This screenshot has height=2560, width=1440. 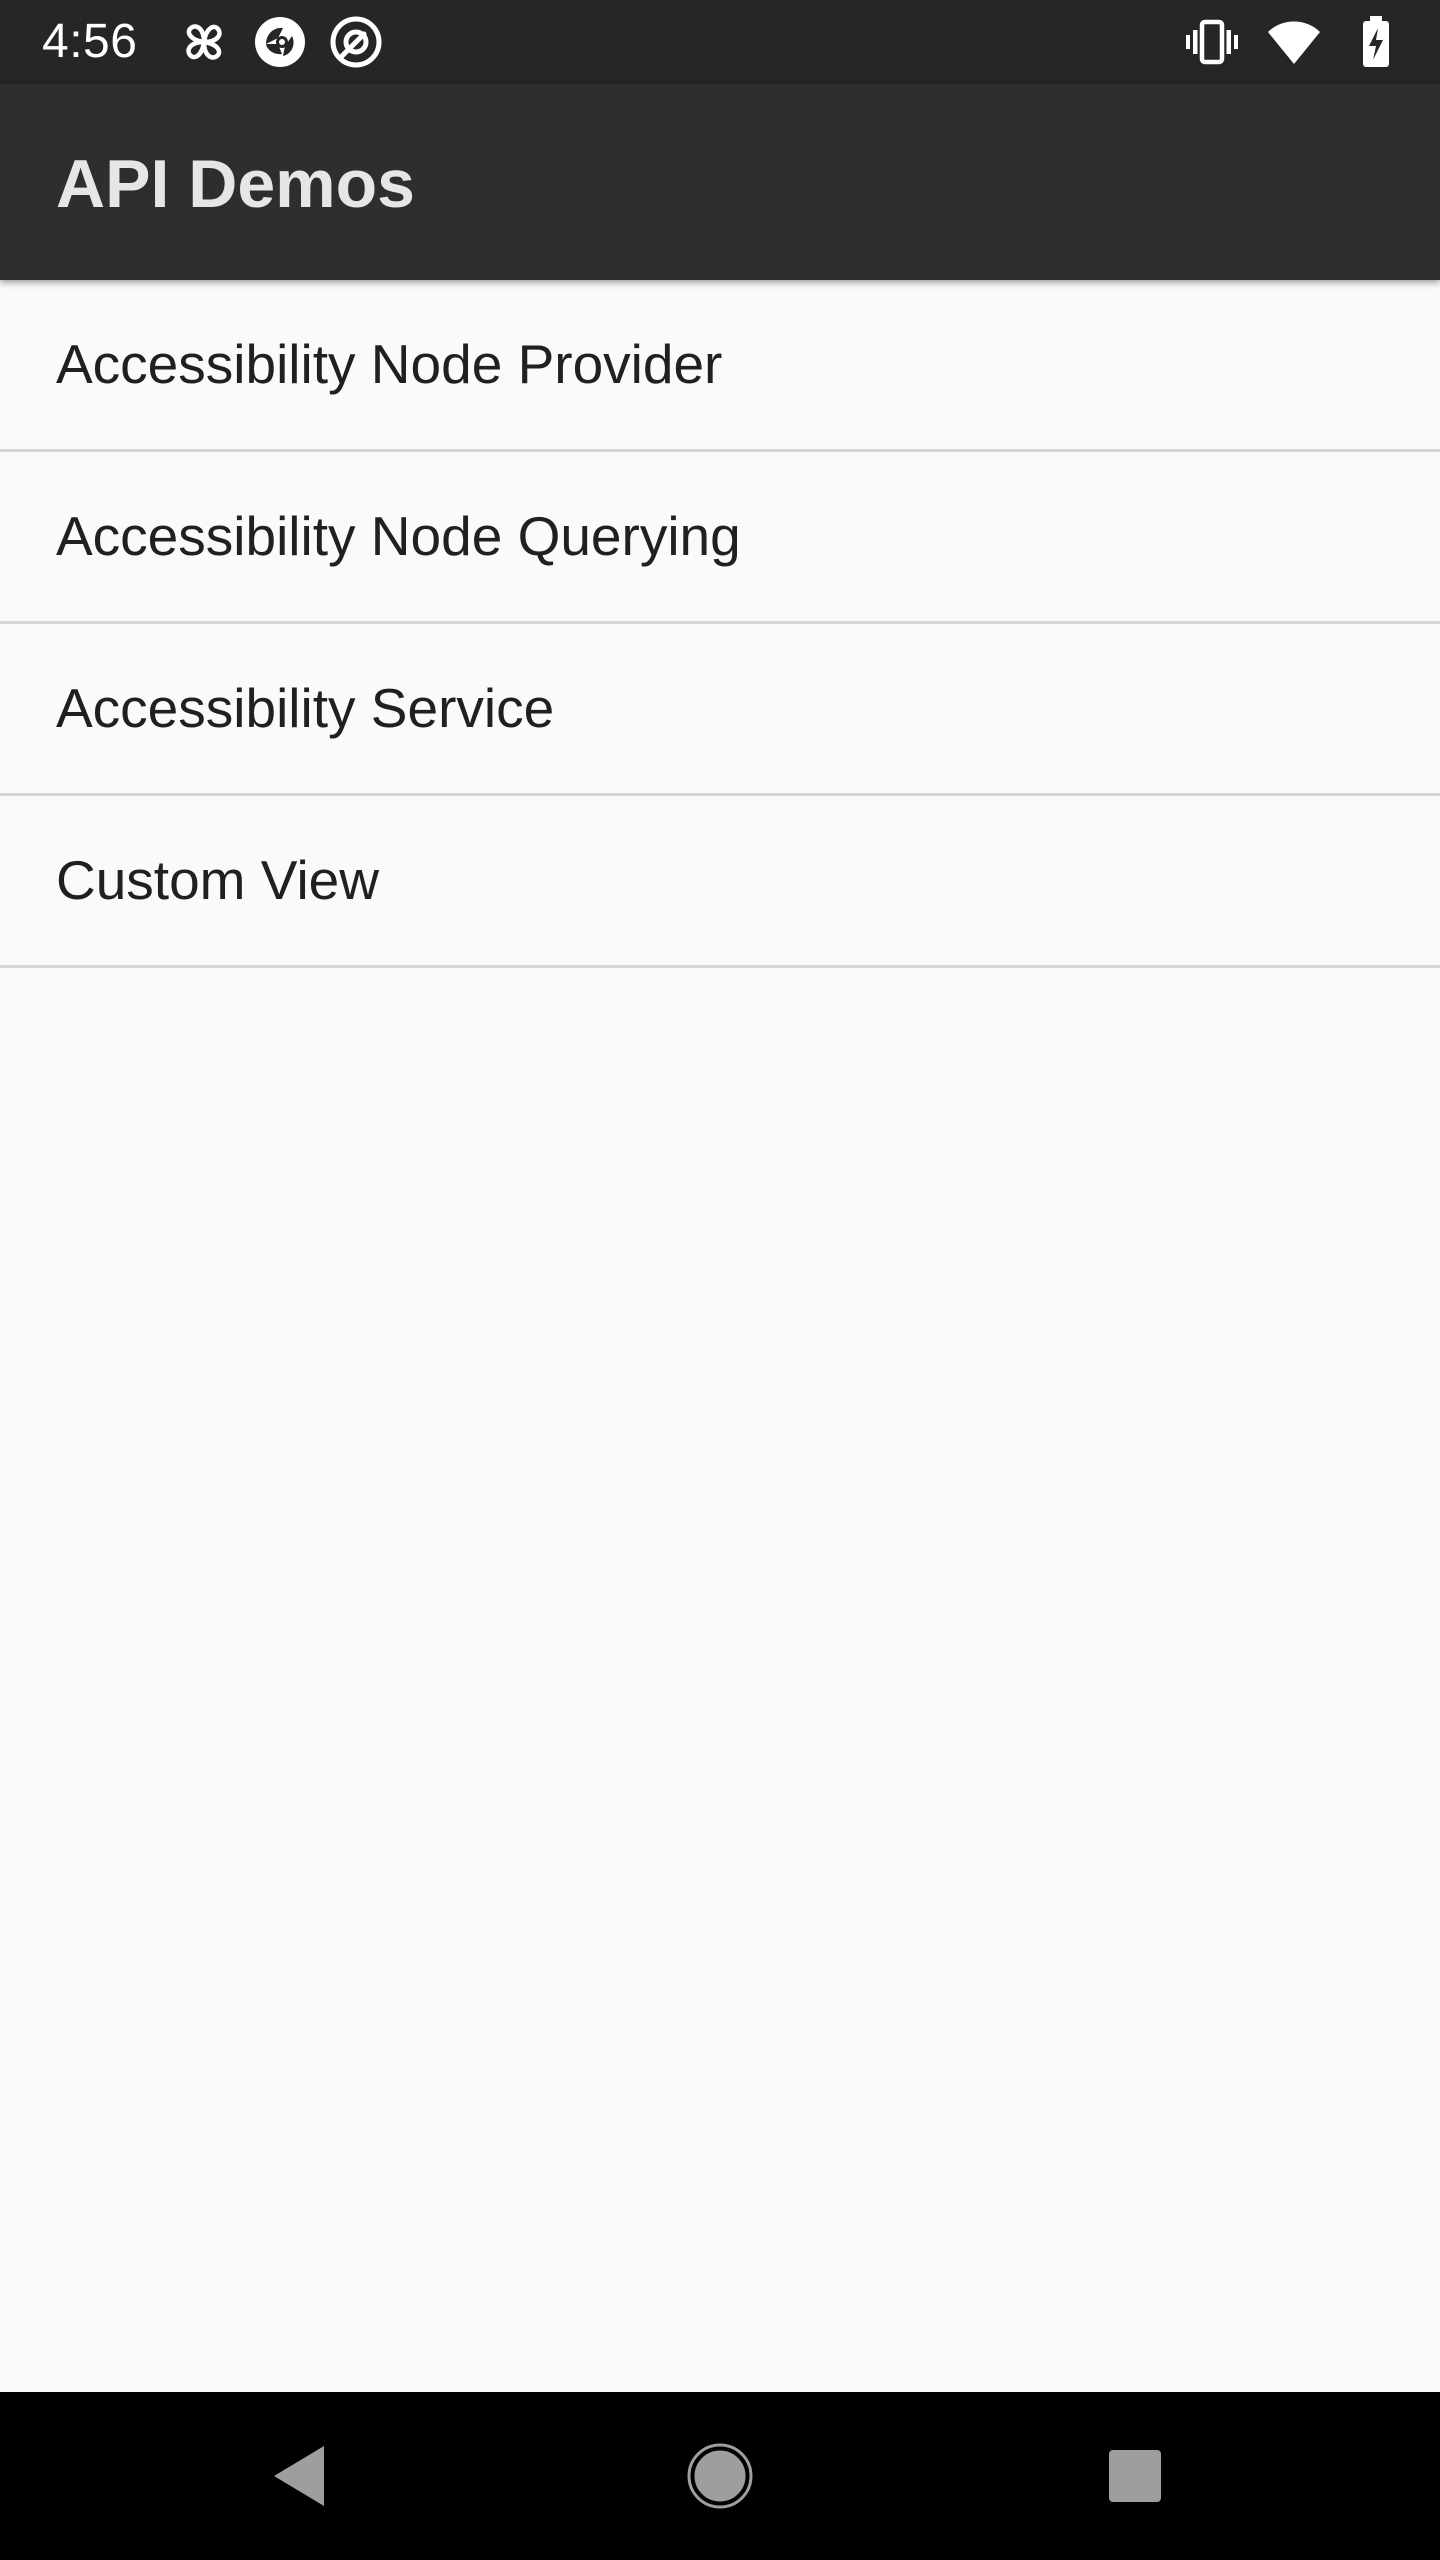 What do you see at coordinates (217, 880) in the screenshot?
I see `list-item-label: Custom View` at bounding box center [217, 880].